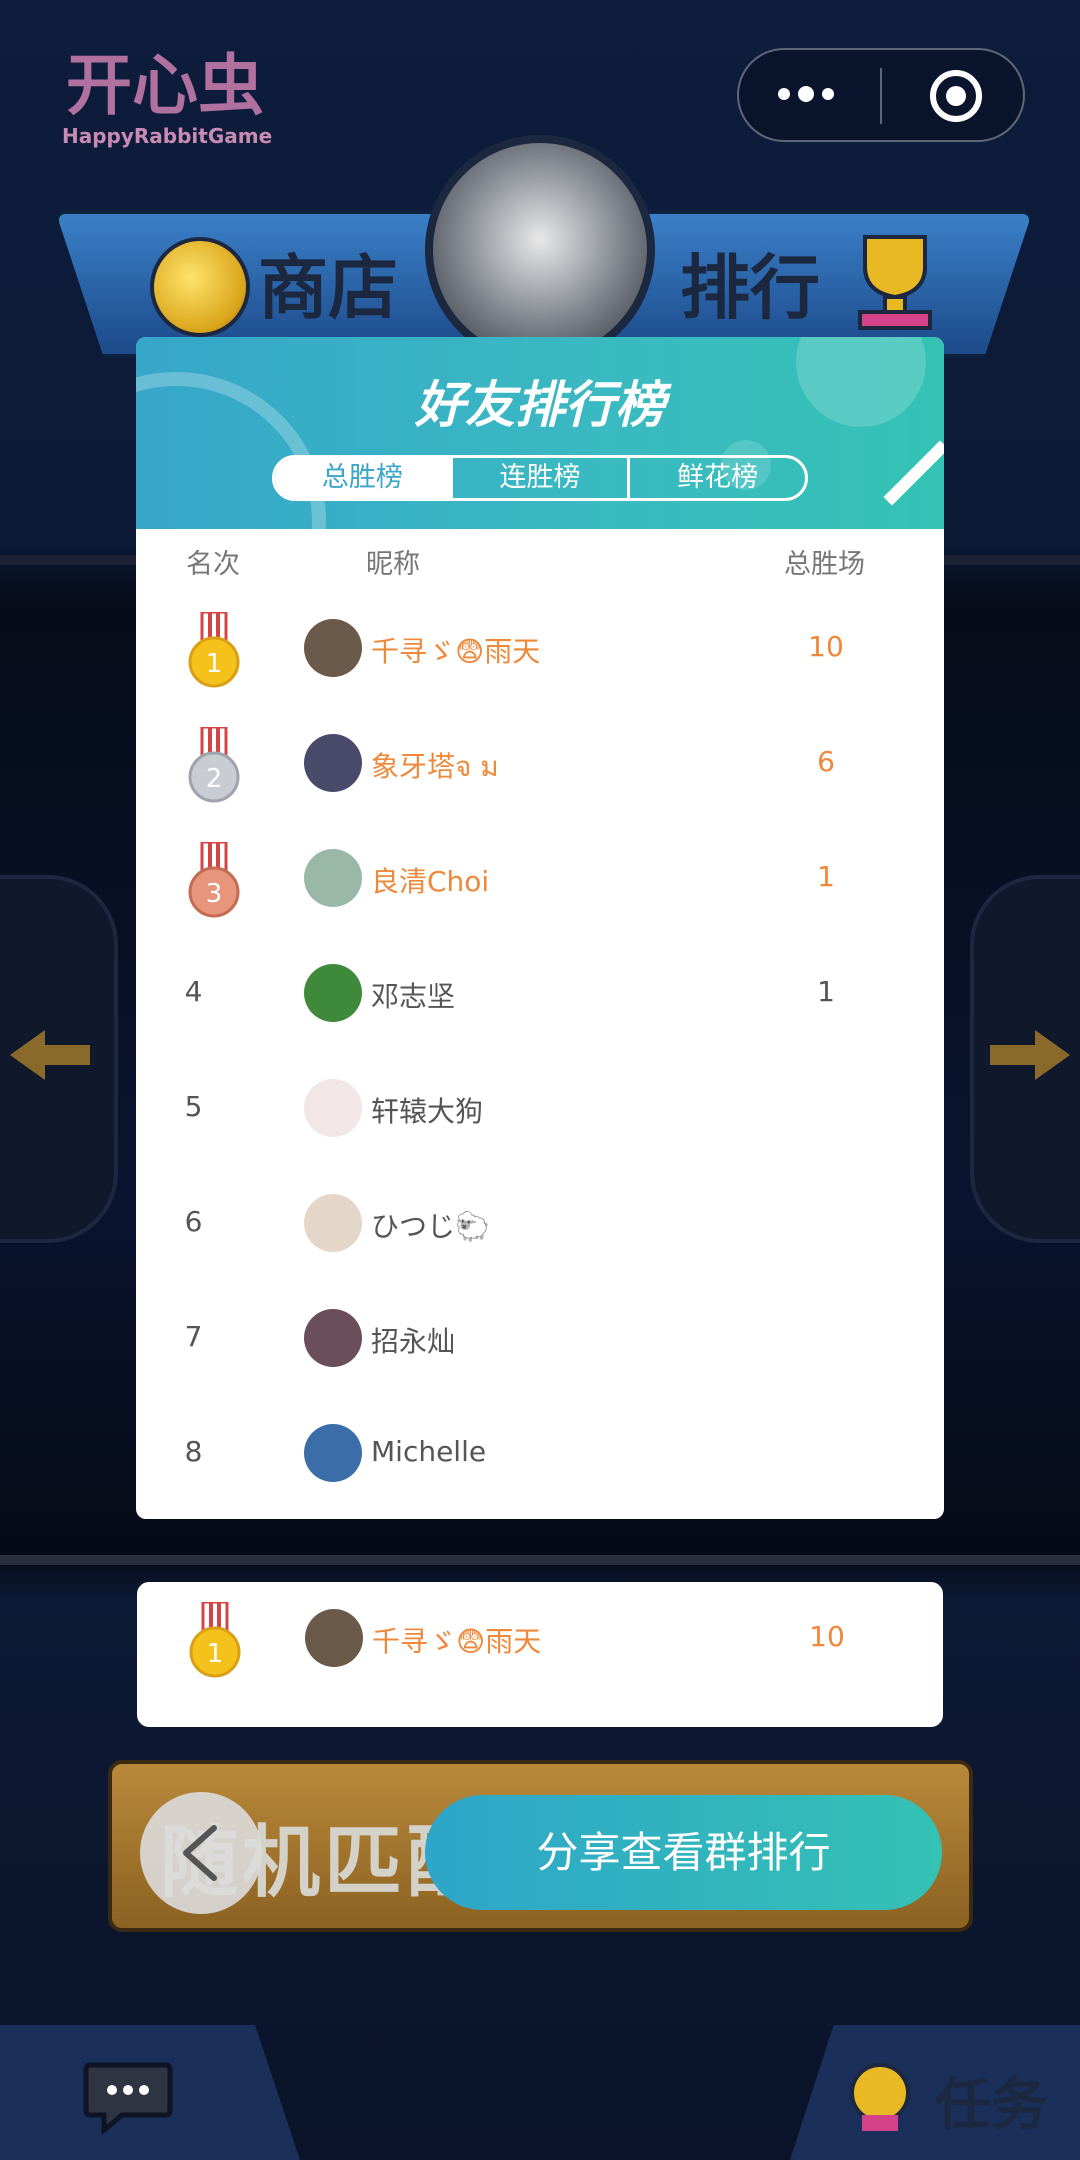 Image resolution: width=1080 pixels, height=2160 pixels. Describe the element at coordinates (427, 1111) in the screenshot. I see `nickname: 轩辕大狗` at that location.